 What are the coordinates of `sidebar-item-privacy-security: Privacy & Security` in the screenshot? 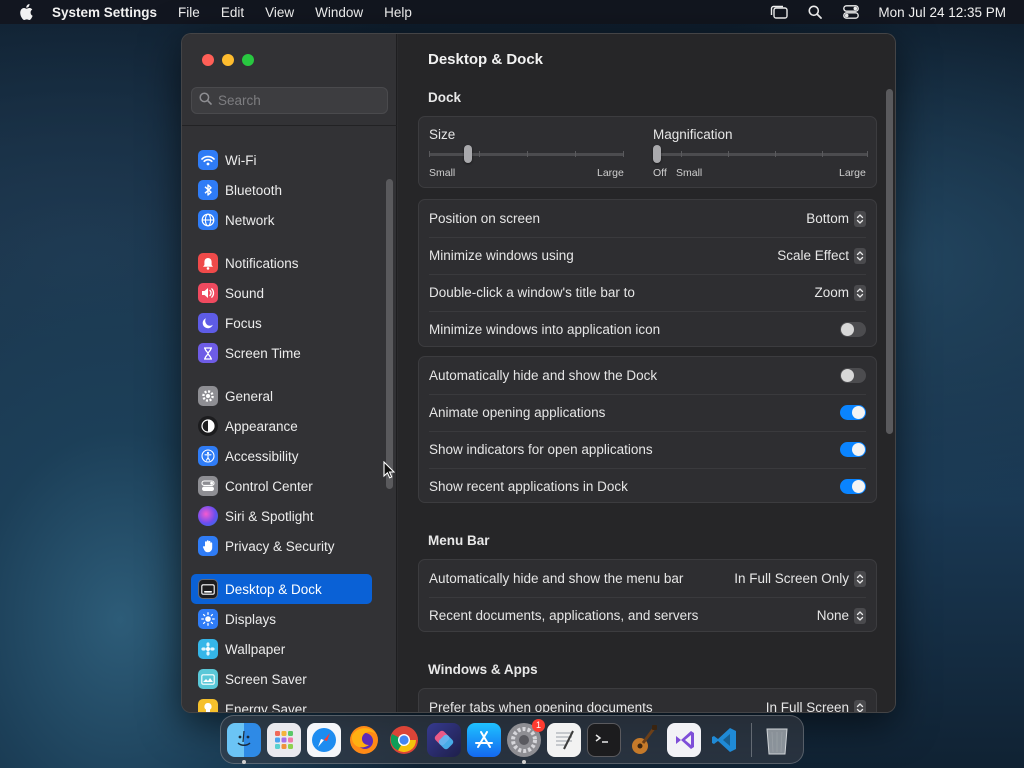 It's located at (281, 546).